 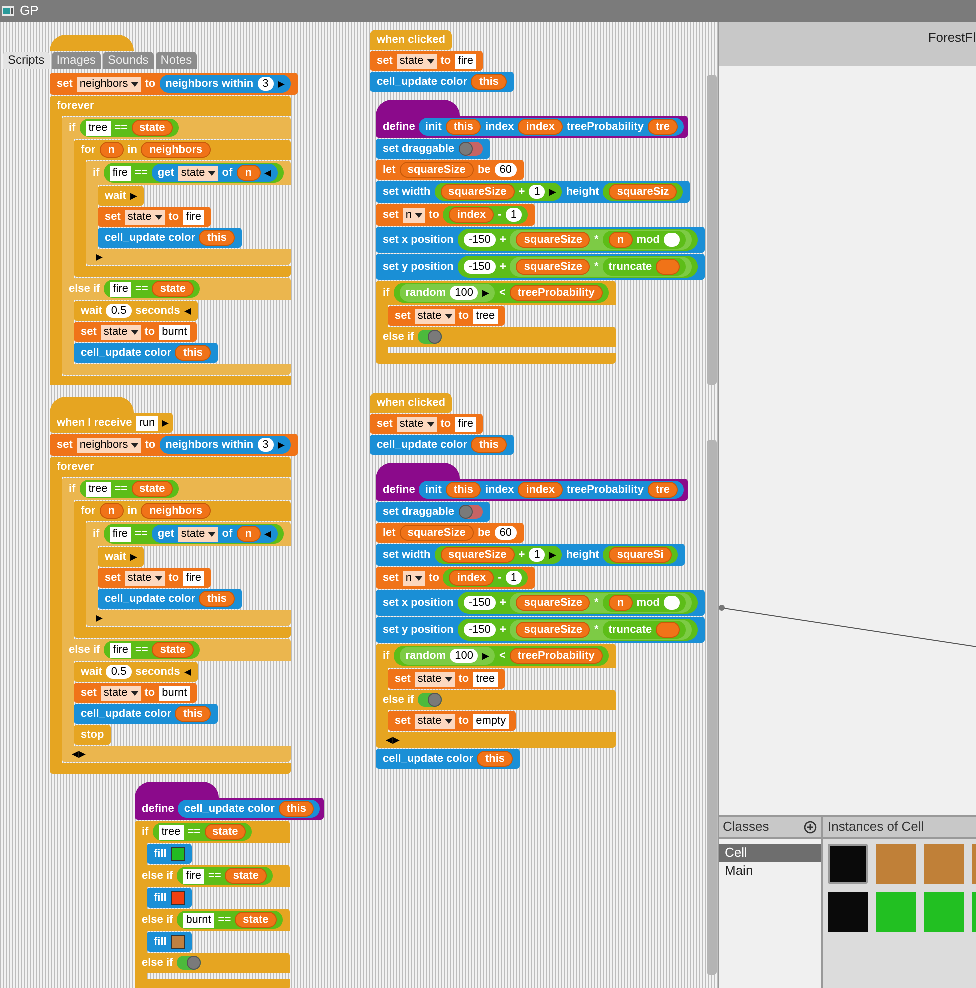 What do you see at coordinates (414, 578) in the screenshot?
I see `dropdown-slot: n` at bounding box center [414, 578].